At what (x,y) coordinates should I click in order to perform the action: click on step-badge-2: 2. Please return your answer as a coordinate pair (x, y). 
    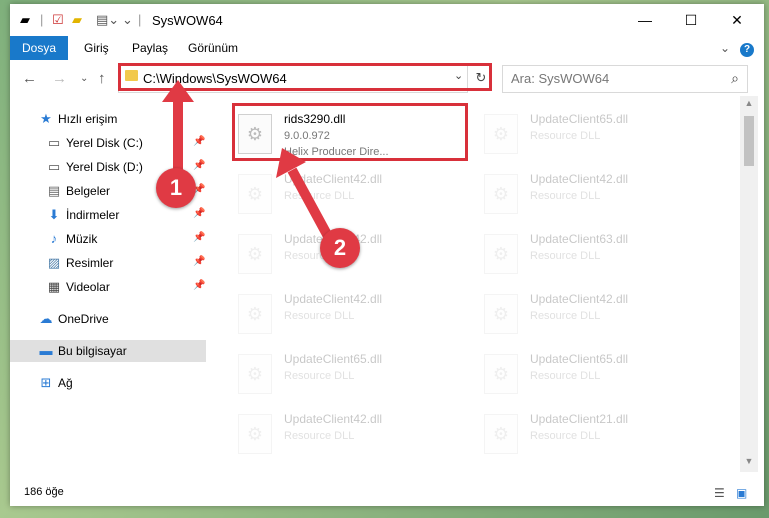
    Looking at the image, I should click on (340, 248).